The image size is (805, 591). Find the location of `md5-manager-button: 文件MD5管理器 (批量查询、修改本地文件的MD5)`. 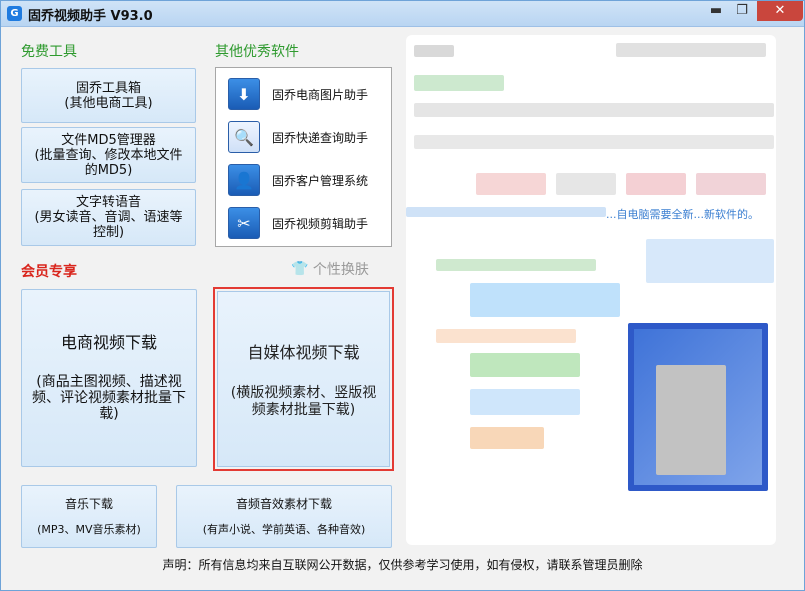

md5-manager-button: 文件MD5管理器 (批量查询、修改本地文件的MD5) is located at coordinates (108, 155).